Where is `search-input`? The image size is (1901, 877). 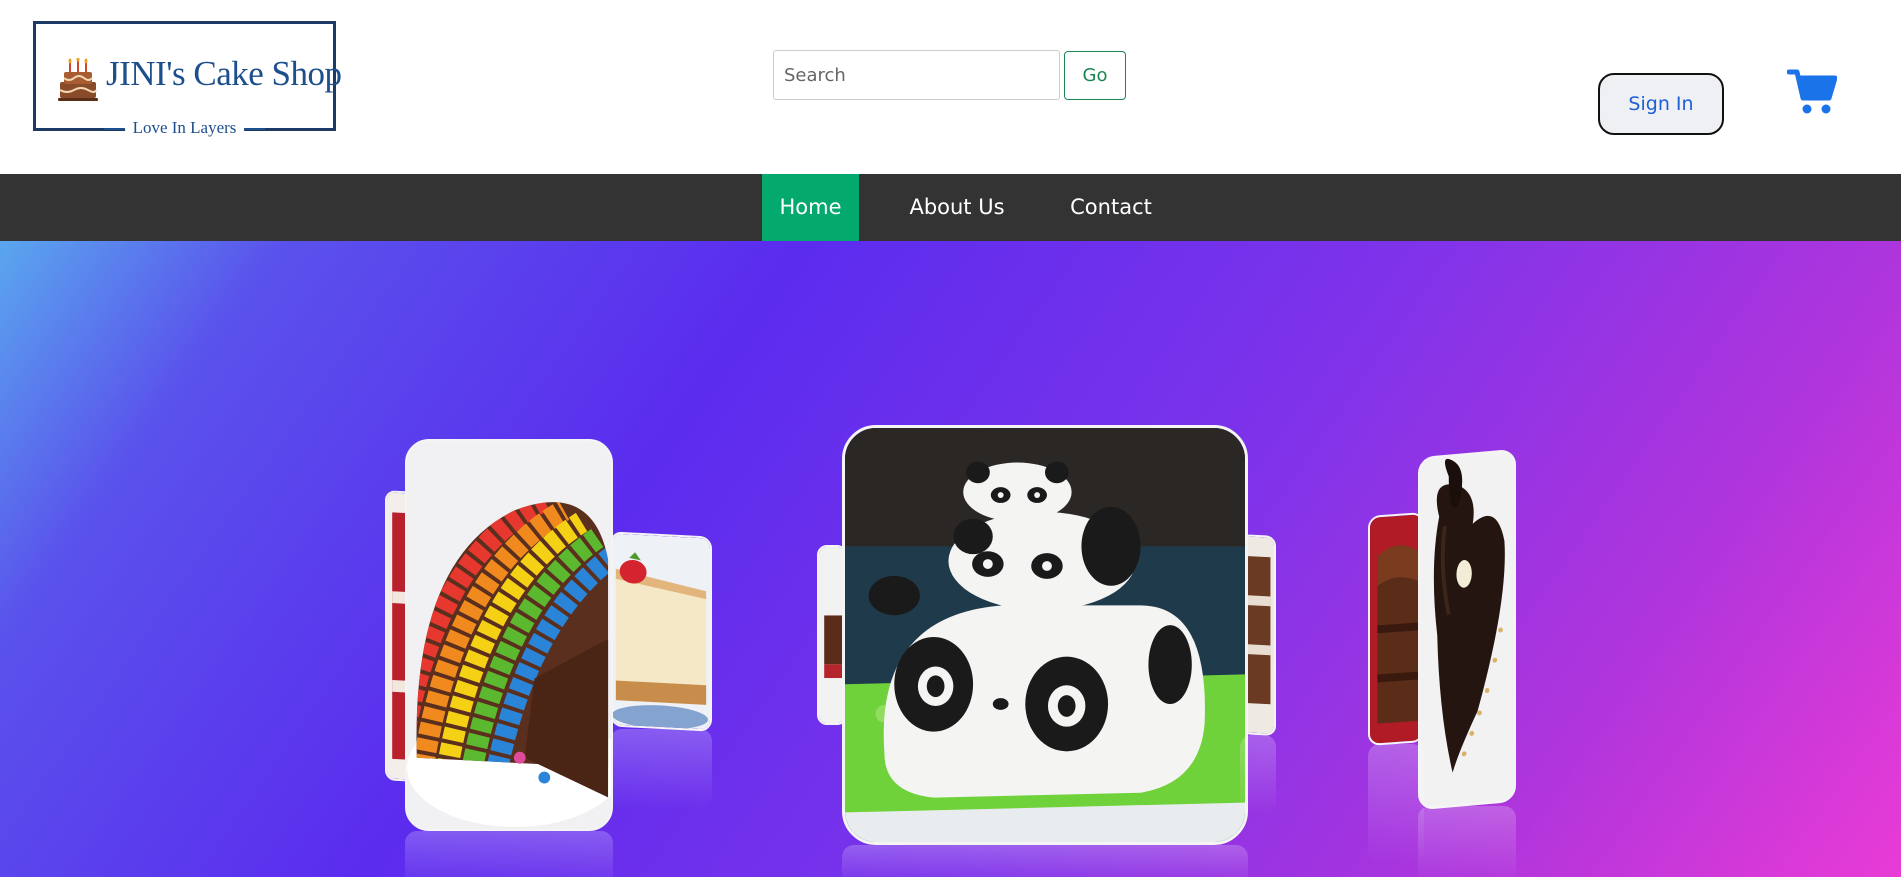
search-input is located at coordinates (916, 75).